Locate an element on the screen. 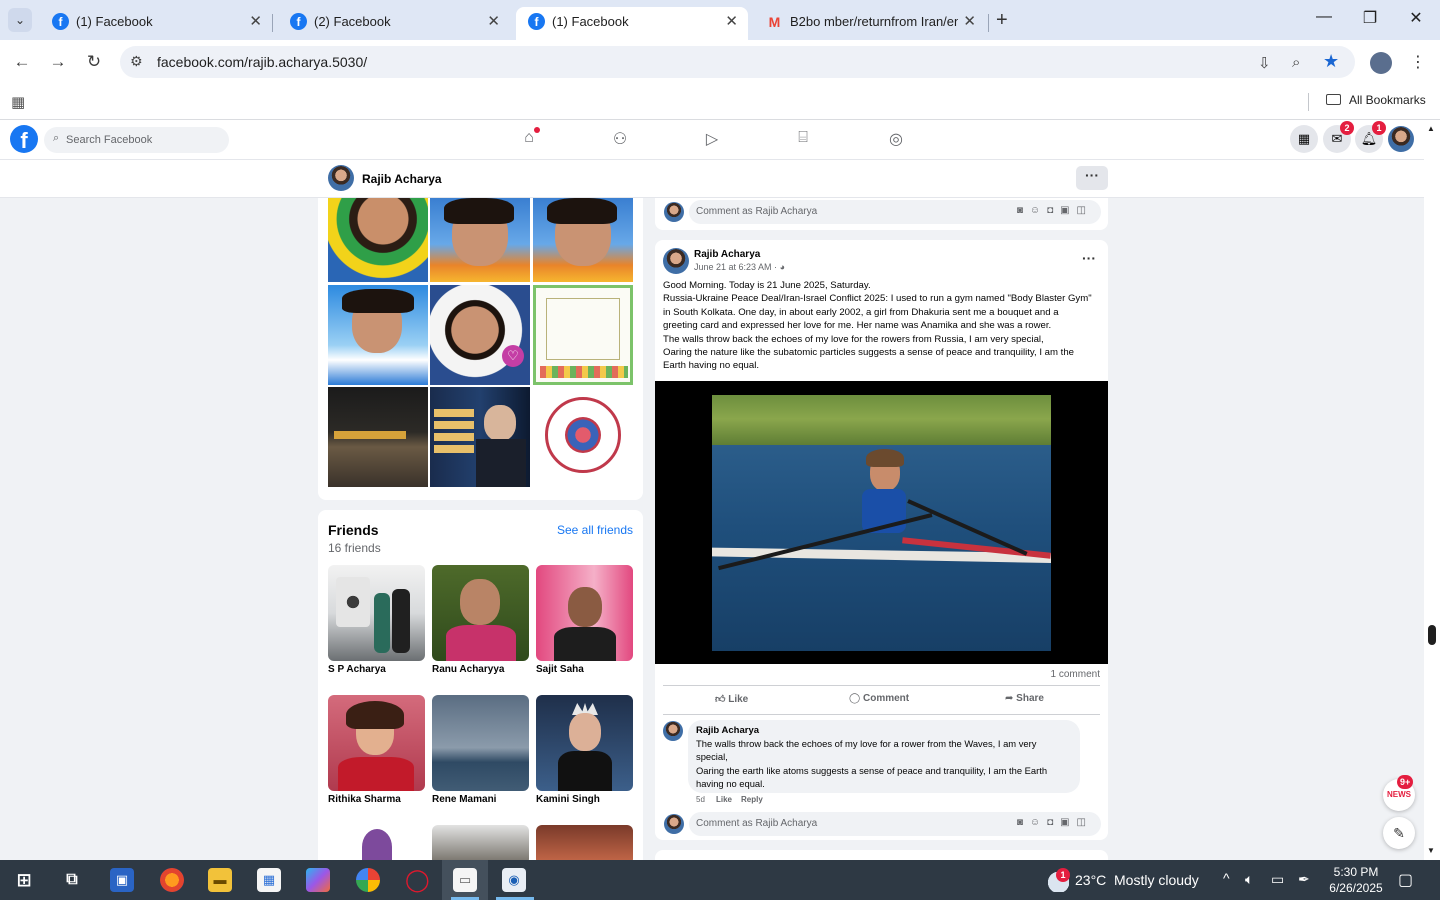  groups-icon: ◎ is located at coordinates (896, 140).